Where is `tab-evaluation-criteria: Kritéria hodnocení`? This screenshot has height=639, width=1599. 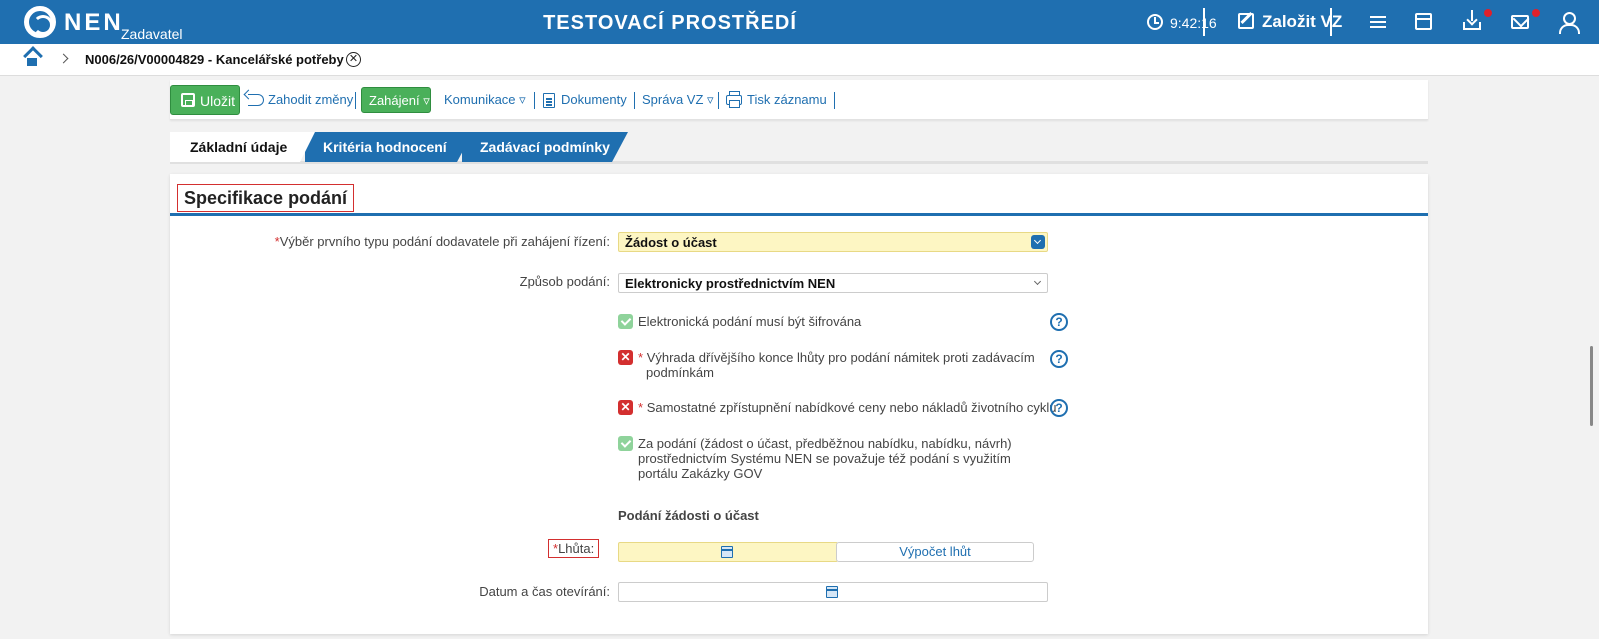 tab-evaluation-criteria: Kritéria hodnocení is located at coordinates (389, 147).